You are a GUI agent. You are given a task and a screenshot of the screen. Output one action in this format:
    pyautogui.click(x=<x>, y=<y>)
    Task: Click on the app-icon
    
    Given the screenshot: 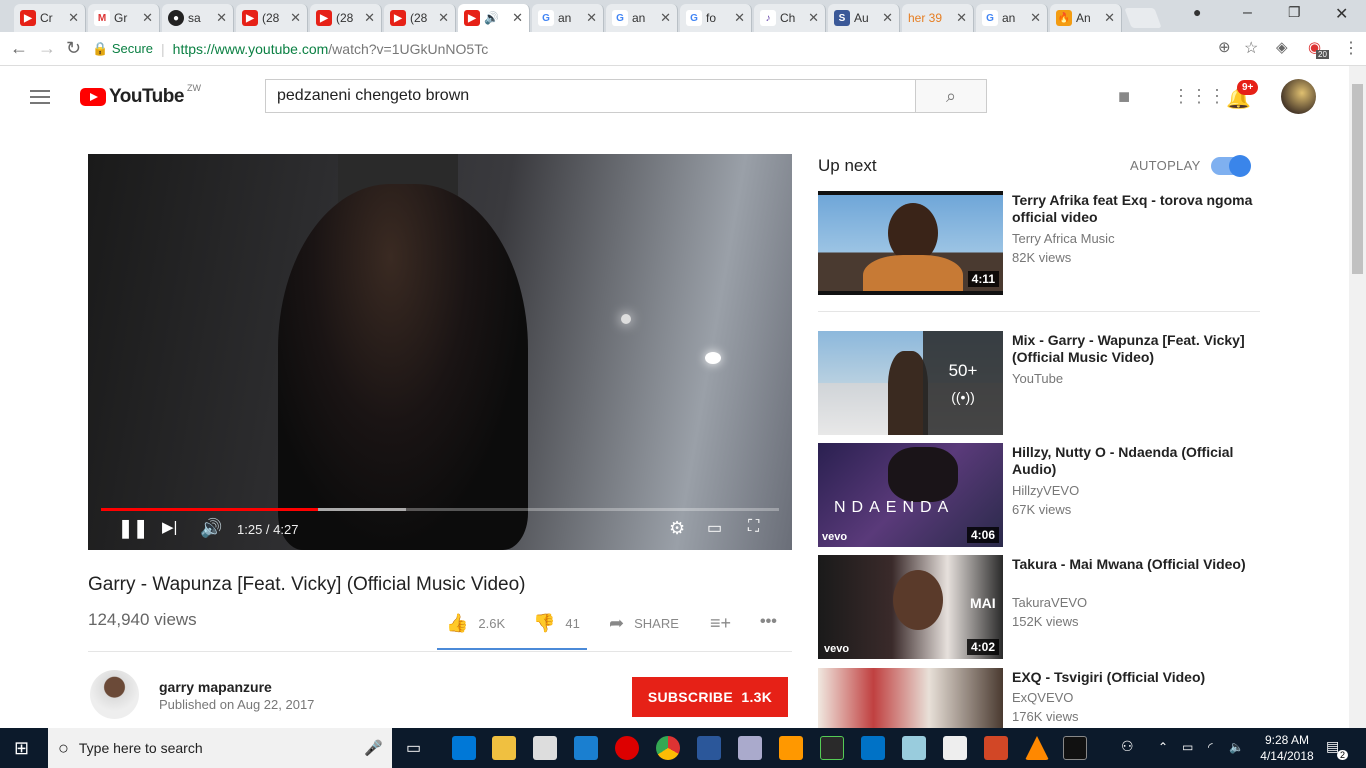 What is the action you would take?
    pyautogui.click(x=586, y=748)
    